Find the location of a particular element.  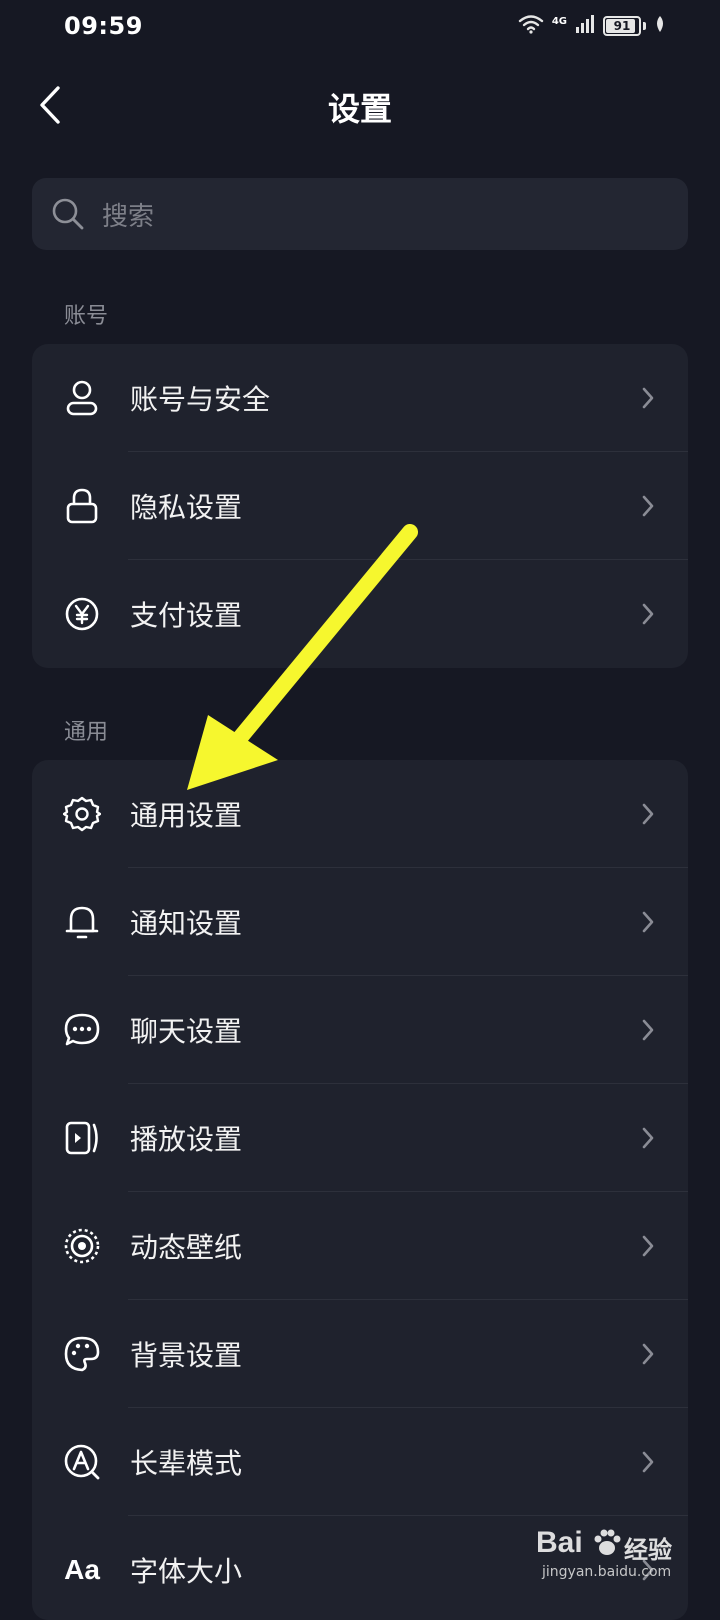

status-bar: 09:59 4G 91 is located at coordinates (360, 28).